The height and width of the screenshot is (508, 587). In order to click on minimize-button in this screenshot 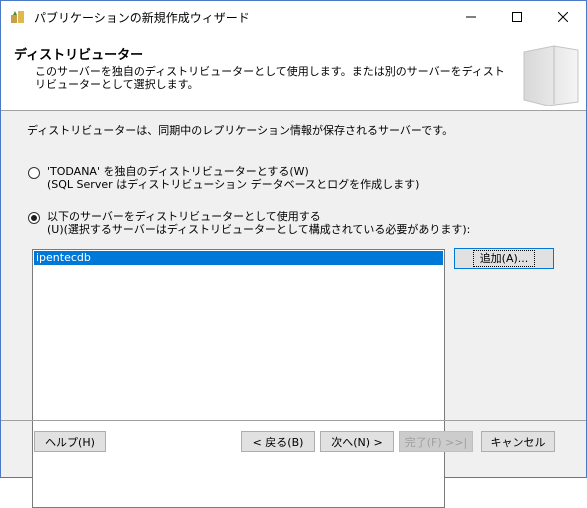, I will do `click(471, 16)`.